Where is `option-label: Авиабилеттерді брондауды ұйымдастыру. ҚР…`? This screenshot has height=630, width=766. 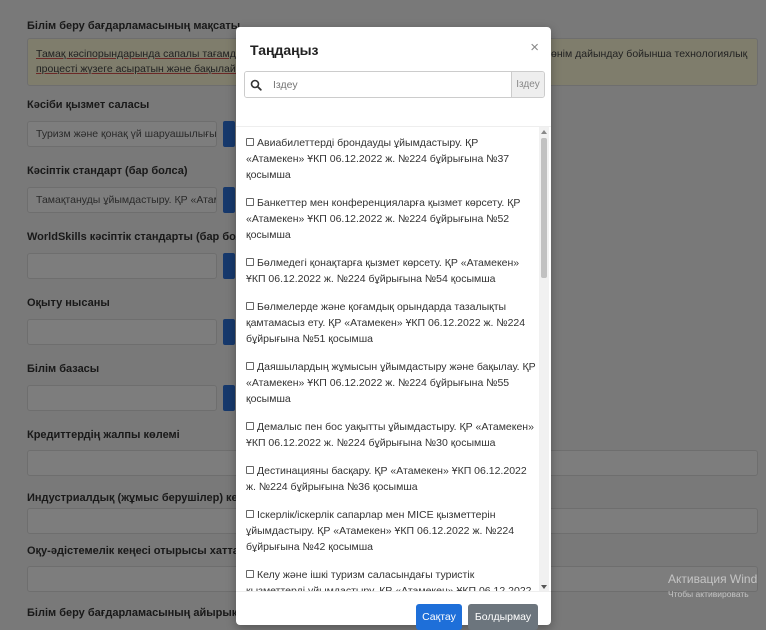
option-label: Авиабилеттерді брондауды ұйымдастыру. ҚР… is located at coordinates (378, 159).